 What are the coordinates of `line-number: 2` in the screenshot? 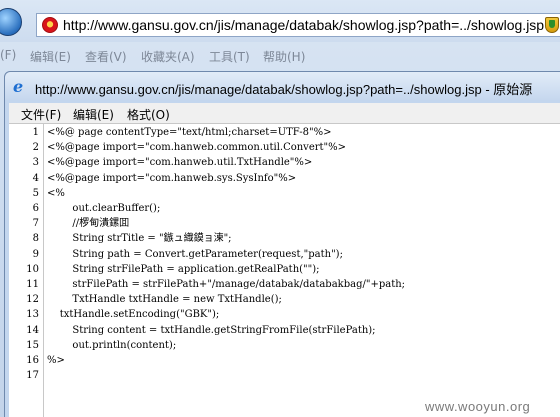 It's located at (35, 148).